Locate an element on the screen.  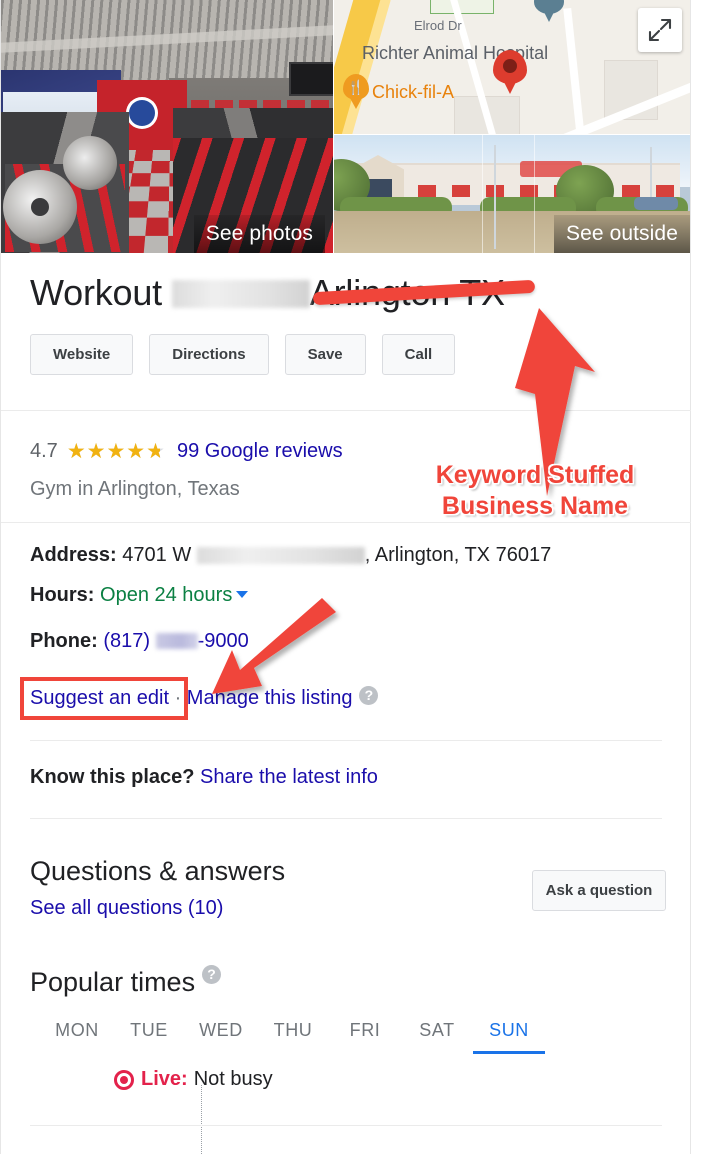
address-row: Address: 4701 W , Arlington, TX 76017 is located at coordinates (290, 555).